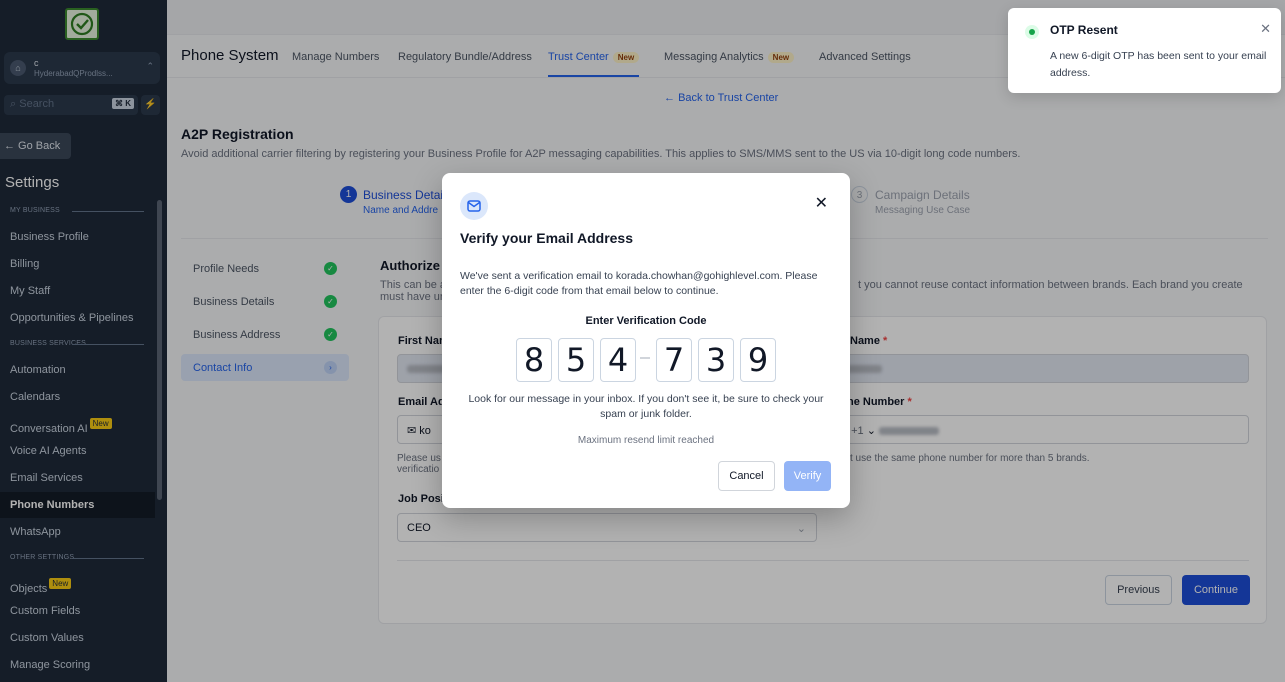 This screenshot has width=1285, height=682. I want to click on modal-title: Verify your Email Address, so click(546, 238).